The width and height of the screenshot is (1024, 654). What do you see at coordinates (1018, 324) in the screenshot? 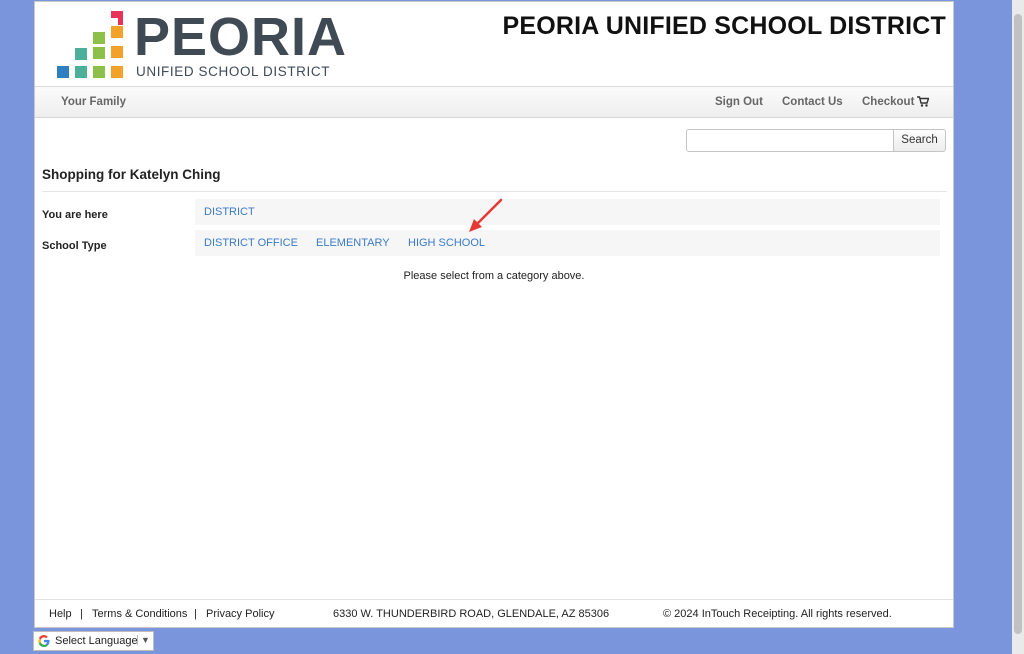
I see `scrollbar-thumb` at bounding box center [1018, 324].